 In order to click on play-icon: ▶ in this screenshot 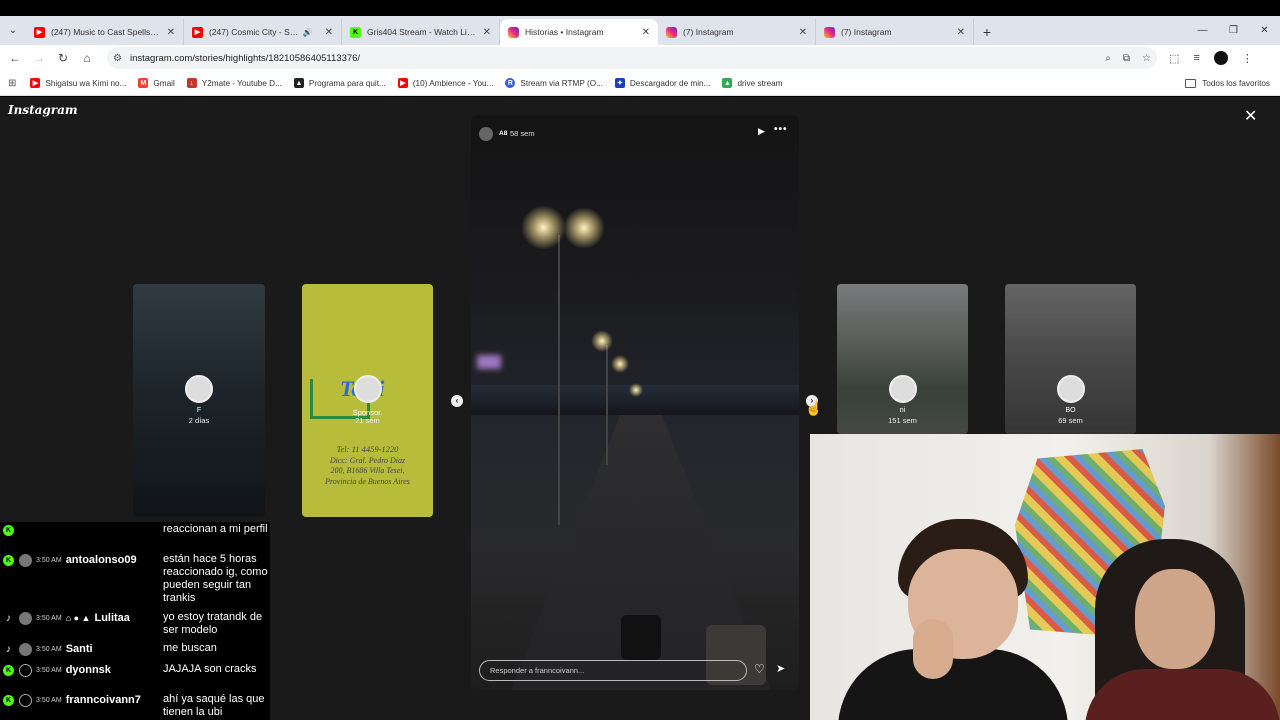, I will do `click(761, 131)`.